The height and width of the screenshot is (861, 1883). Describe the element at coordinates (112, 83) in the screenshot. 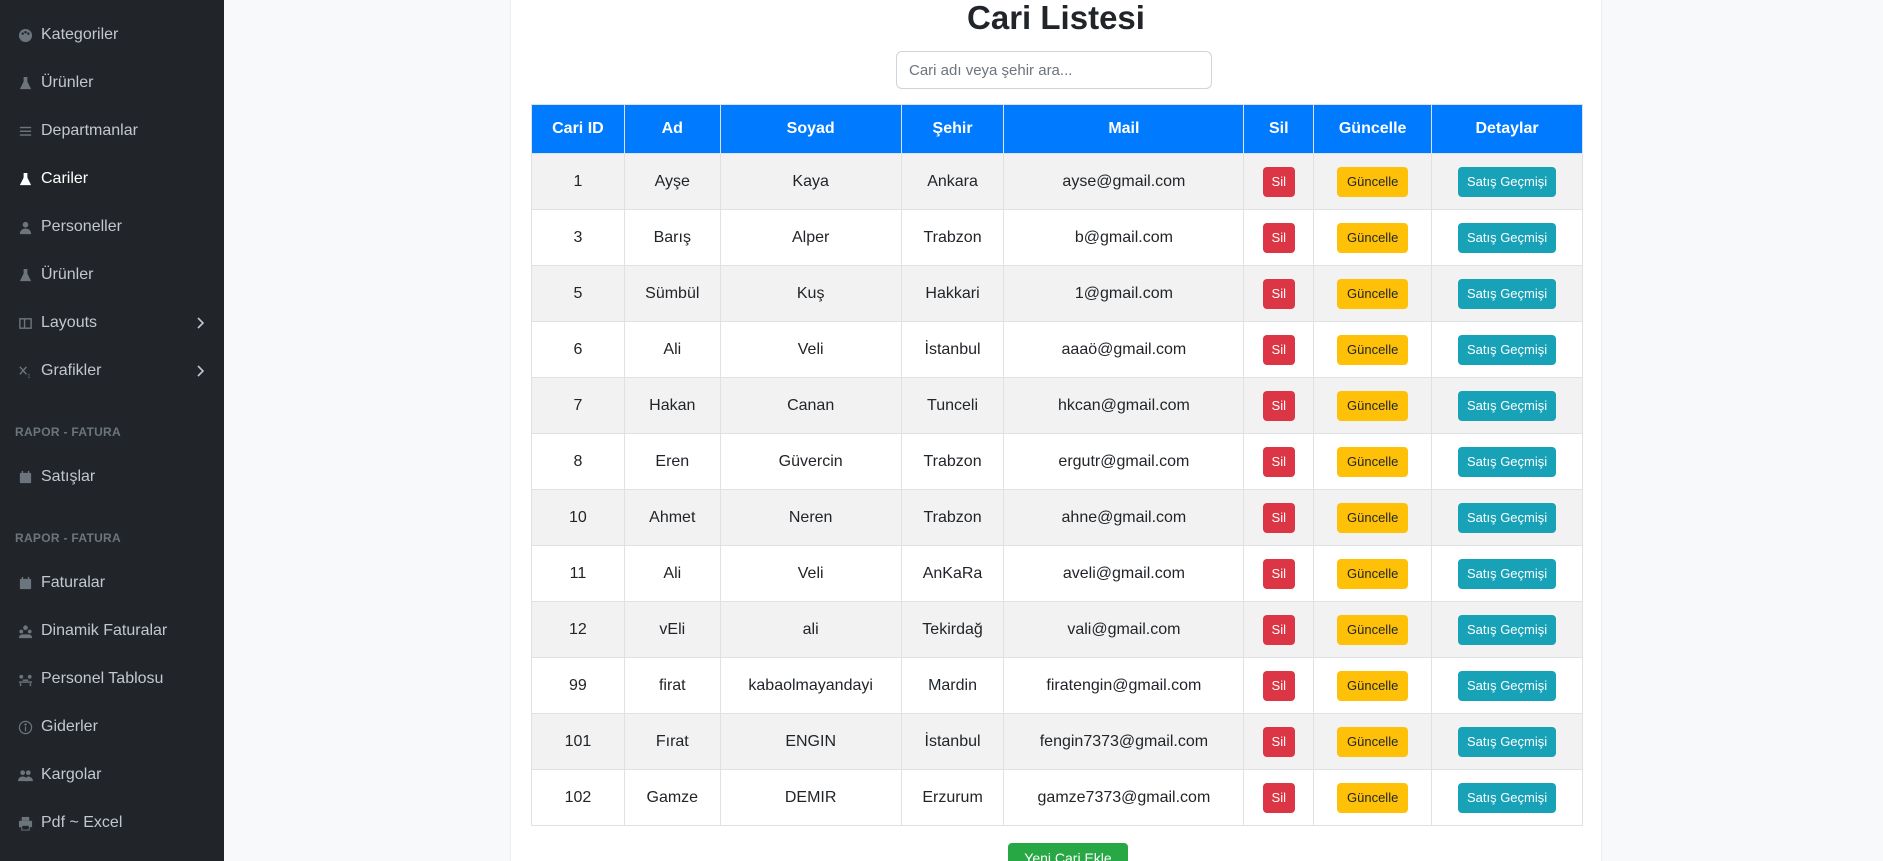

I see `sidebar-item-urunler: Ürünler` at that location.